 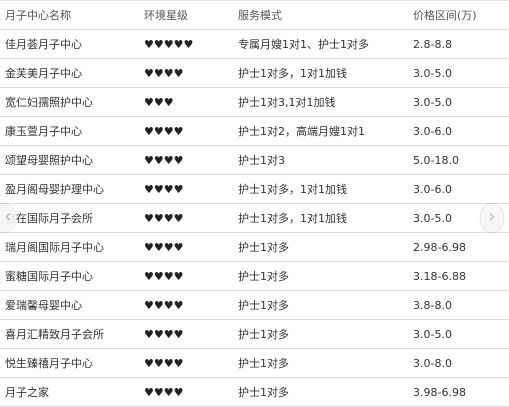 I want to click on cell-stars: ♥♥♥♥♥, so click(x=186, y=44).